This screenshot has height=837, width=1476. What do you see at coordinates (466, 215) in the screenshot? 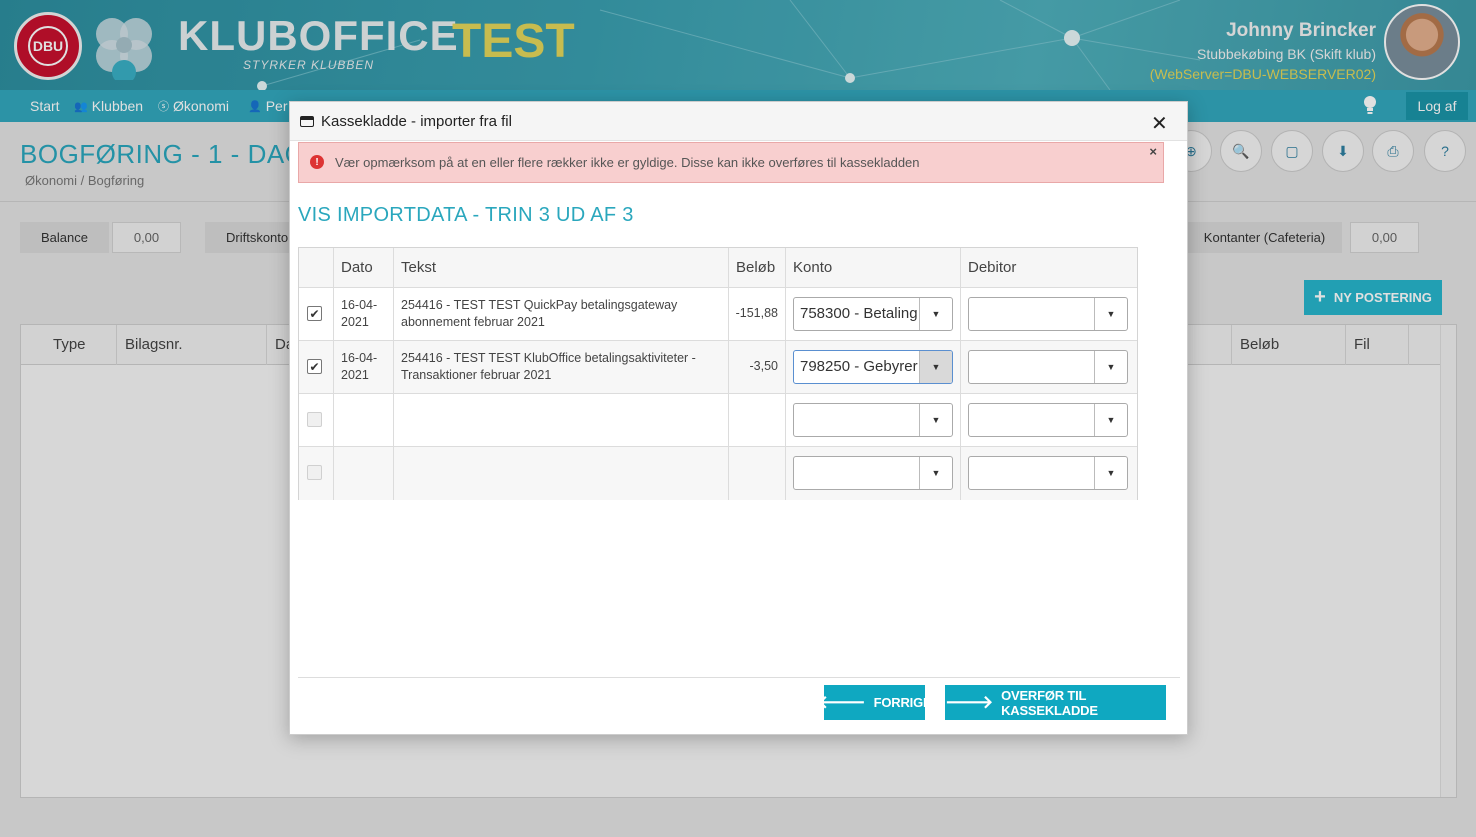
I see `step-title: VIS IMPORTDATA - TRIN 3 UD AF 3` at bounding box center [466, 215].